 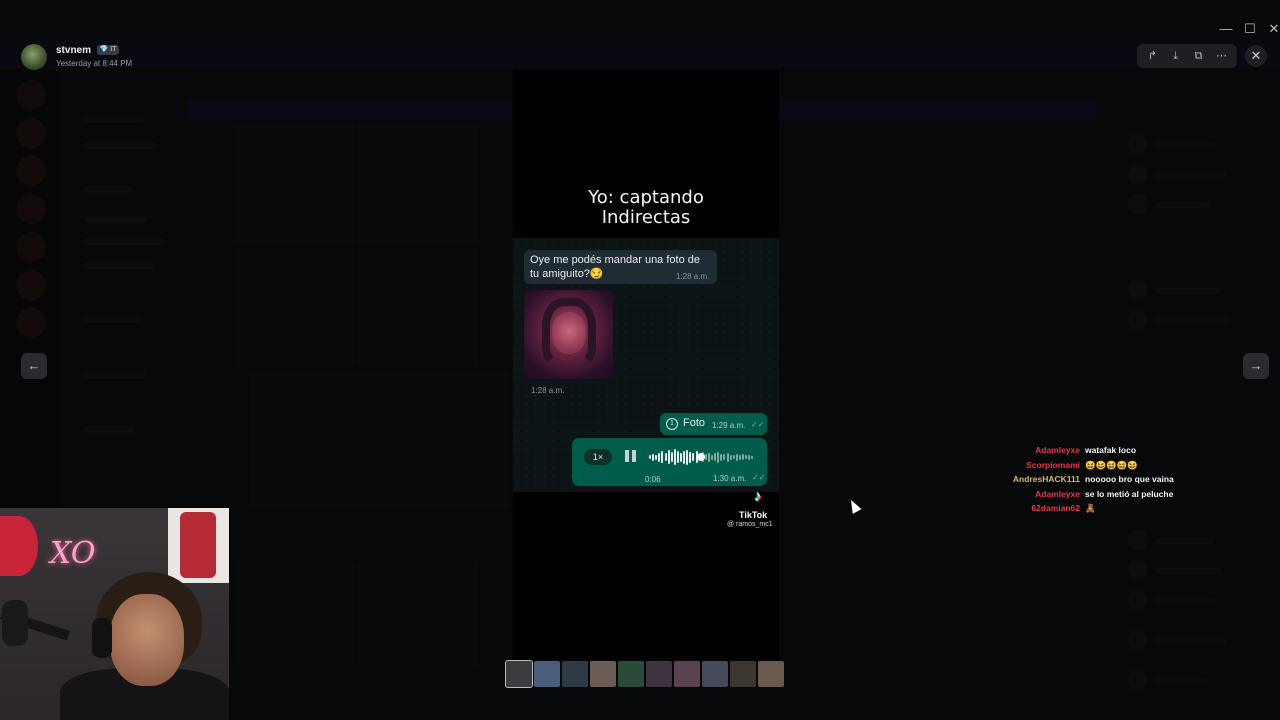 I want to click on waveform-playhead, so click(x=701, y=457).